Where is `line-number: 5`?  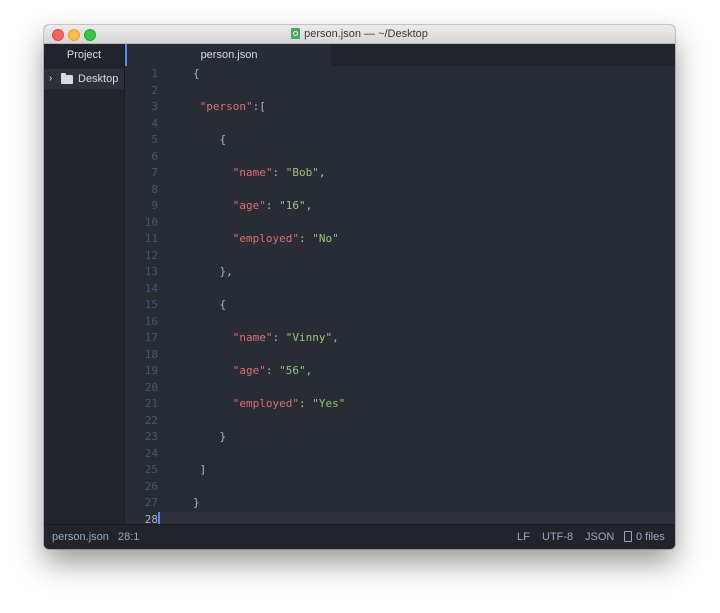 line-number: 5 is located at coordinates (154, 139).